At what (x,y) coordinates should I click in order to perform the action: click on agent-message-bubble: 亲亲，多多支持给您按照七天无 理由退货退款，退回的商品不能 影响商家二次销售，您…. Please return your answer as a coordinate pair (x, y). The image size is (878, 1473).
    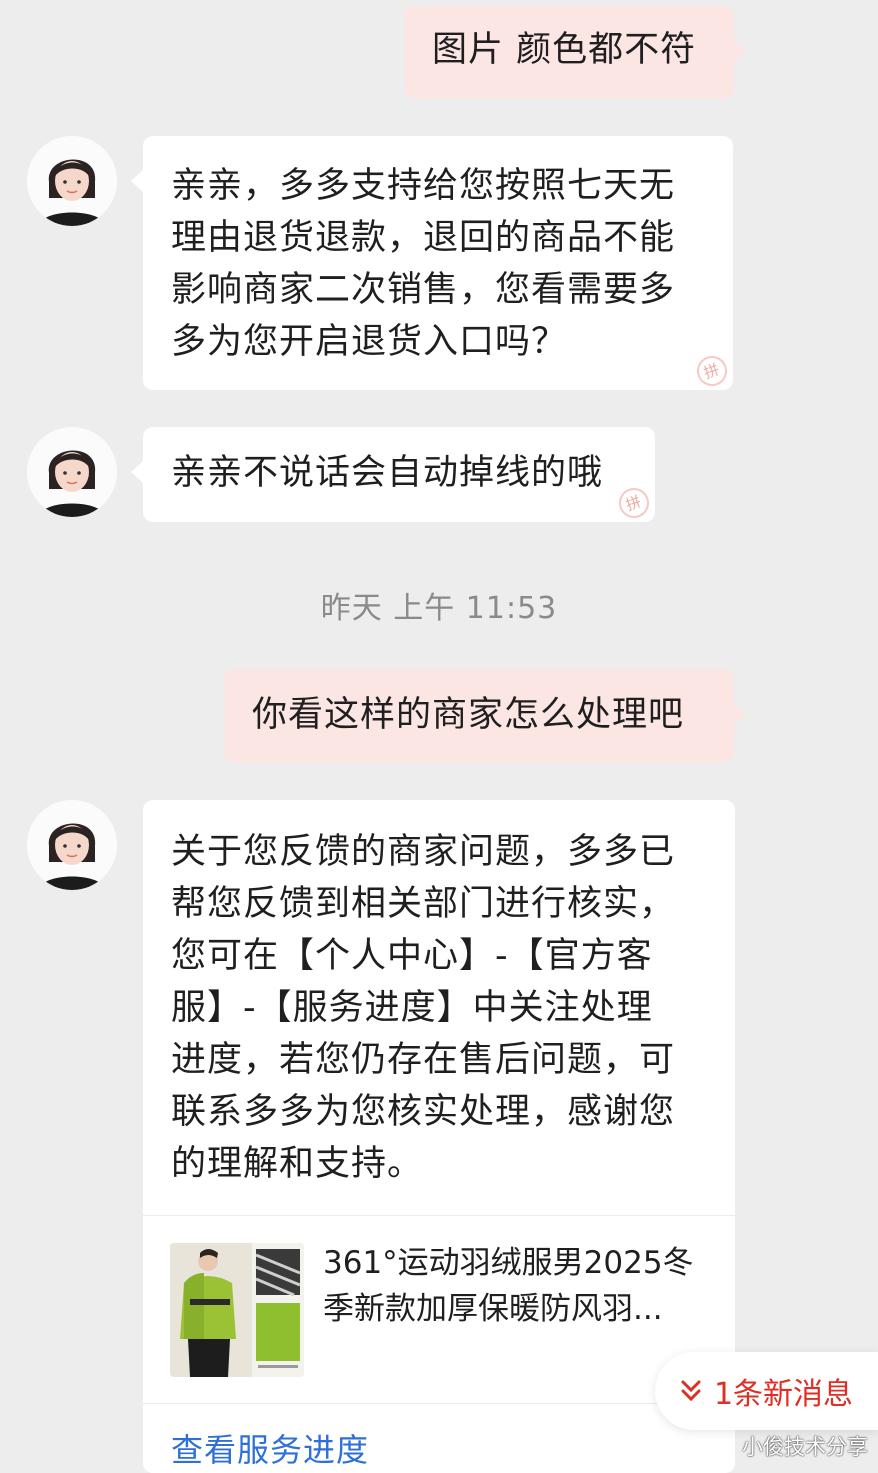
    Looking at the image, I should click on (432, 263).